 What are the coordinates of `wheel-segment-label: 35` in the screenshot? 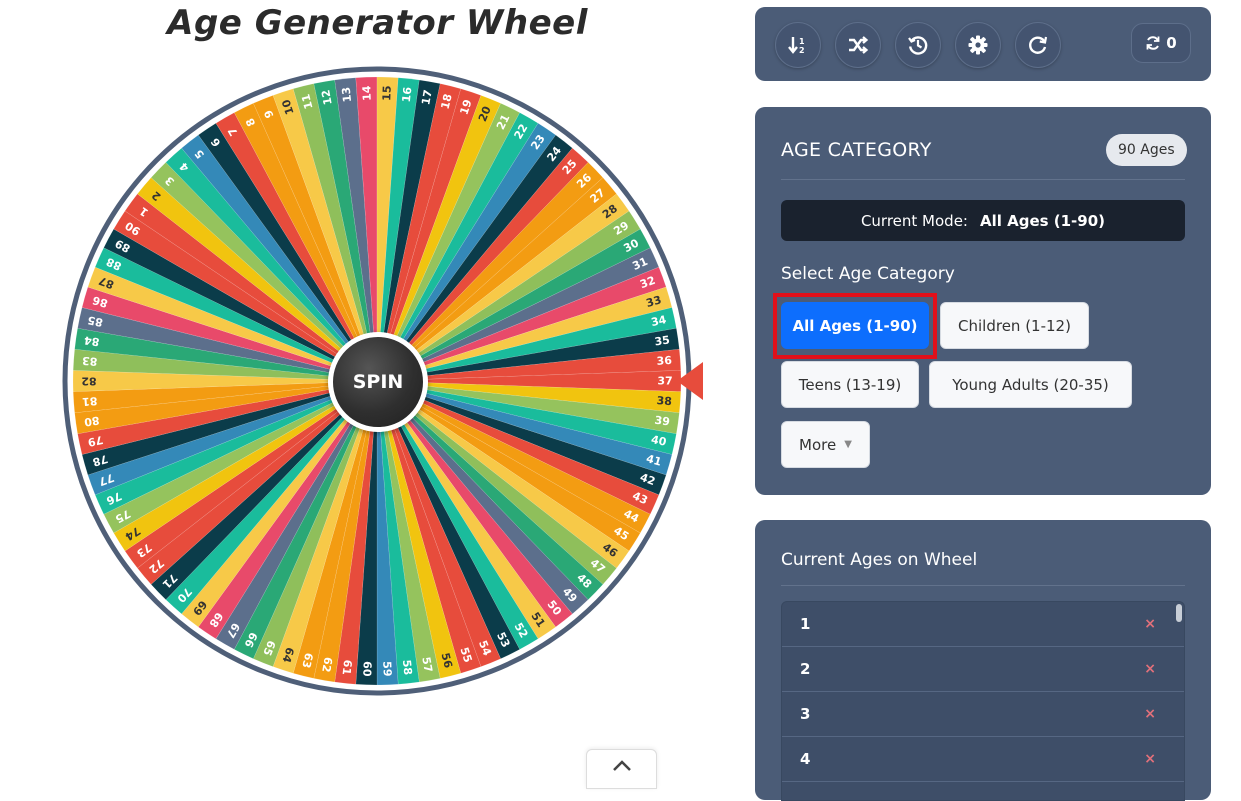 It's located at (662, 340).